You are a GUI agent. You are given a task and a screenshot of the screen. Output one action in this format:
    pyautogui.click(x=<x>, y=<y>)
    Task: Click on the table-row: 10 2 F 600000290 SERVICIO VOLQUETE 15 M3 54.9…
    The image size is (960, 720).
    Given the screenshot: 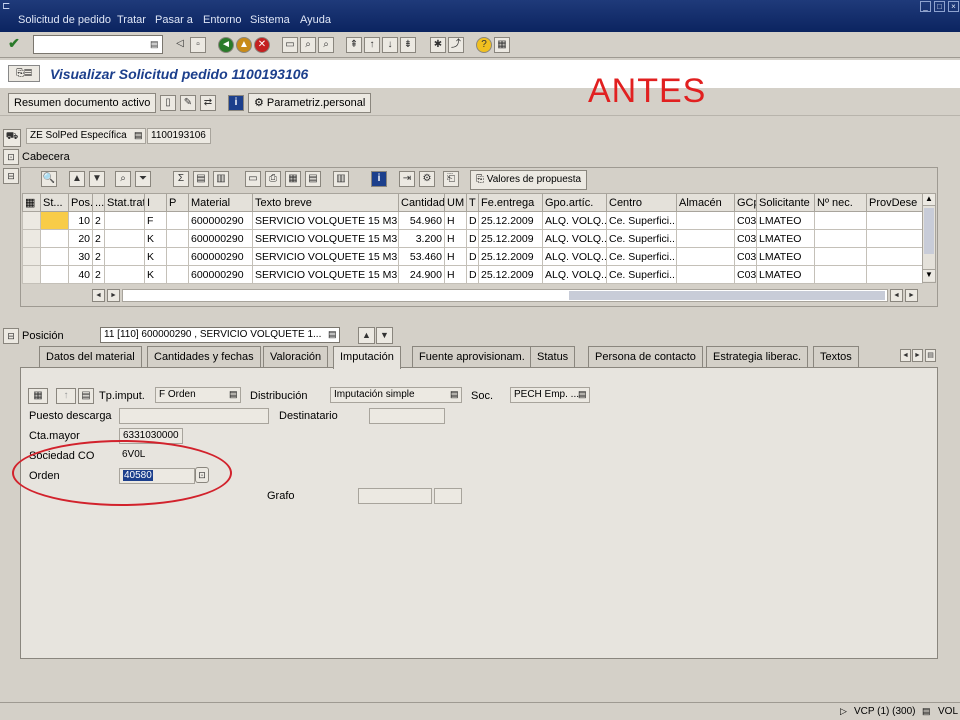 What is the action you would take?
    pyautogui.click(x=472, y=220)
    